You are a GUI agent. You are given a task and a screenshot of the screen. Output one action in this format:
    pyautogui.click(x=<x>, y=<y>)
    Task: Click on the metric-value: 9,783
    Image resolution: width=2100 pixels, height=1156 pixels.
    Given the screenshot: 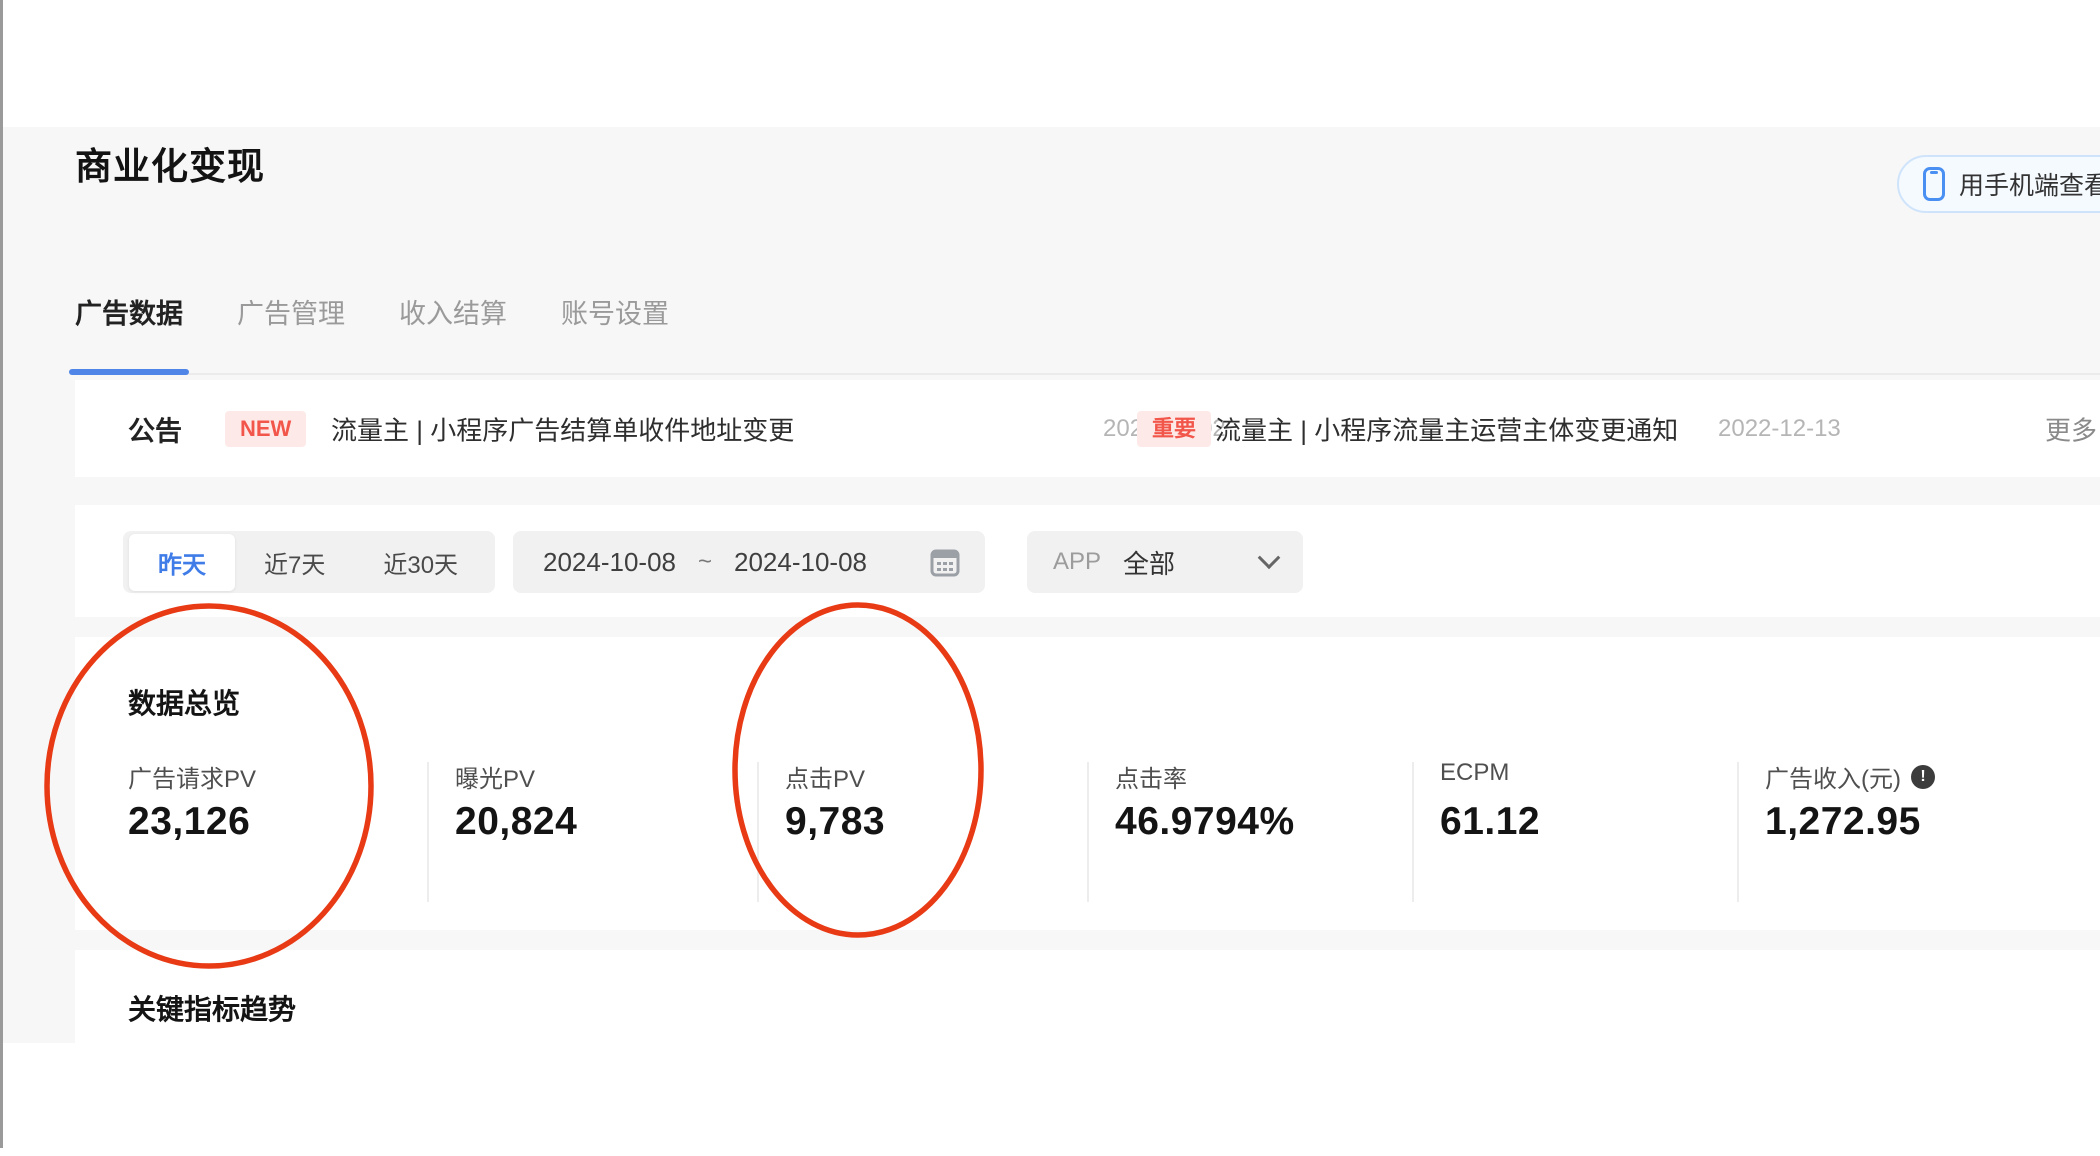 What is the action you would take?
    pyautogui.click(x=835, y=821)
    